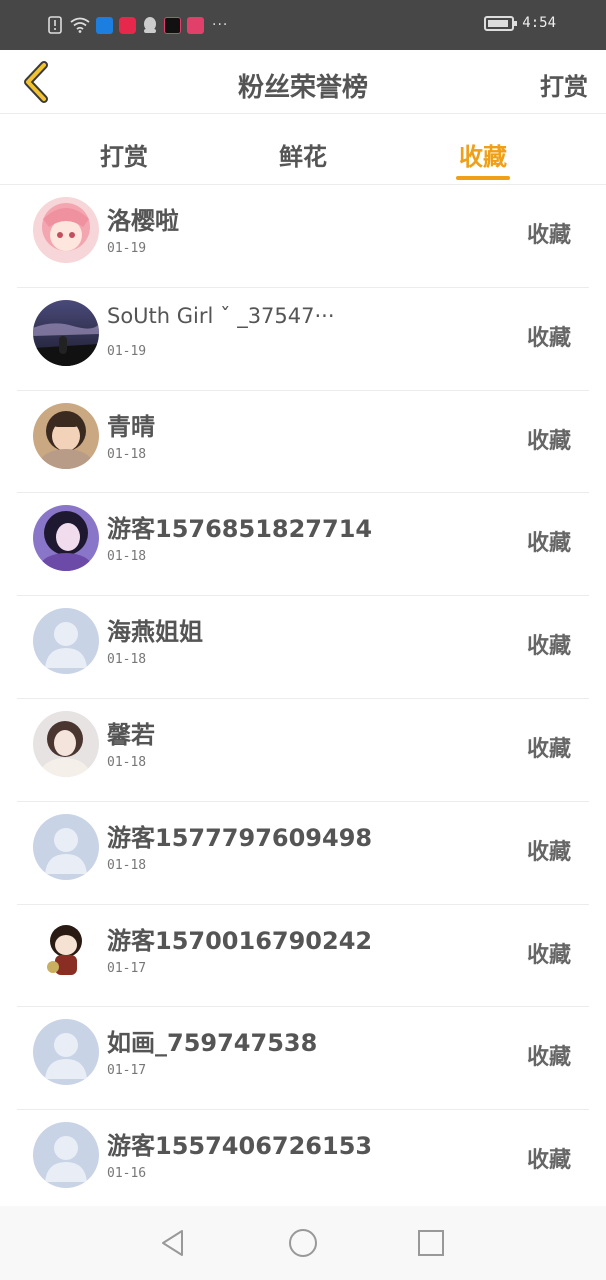  Describe the element at coordinates (564, 84) in the screenshot. I see `tip-button: 打赏` at that location.